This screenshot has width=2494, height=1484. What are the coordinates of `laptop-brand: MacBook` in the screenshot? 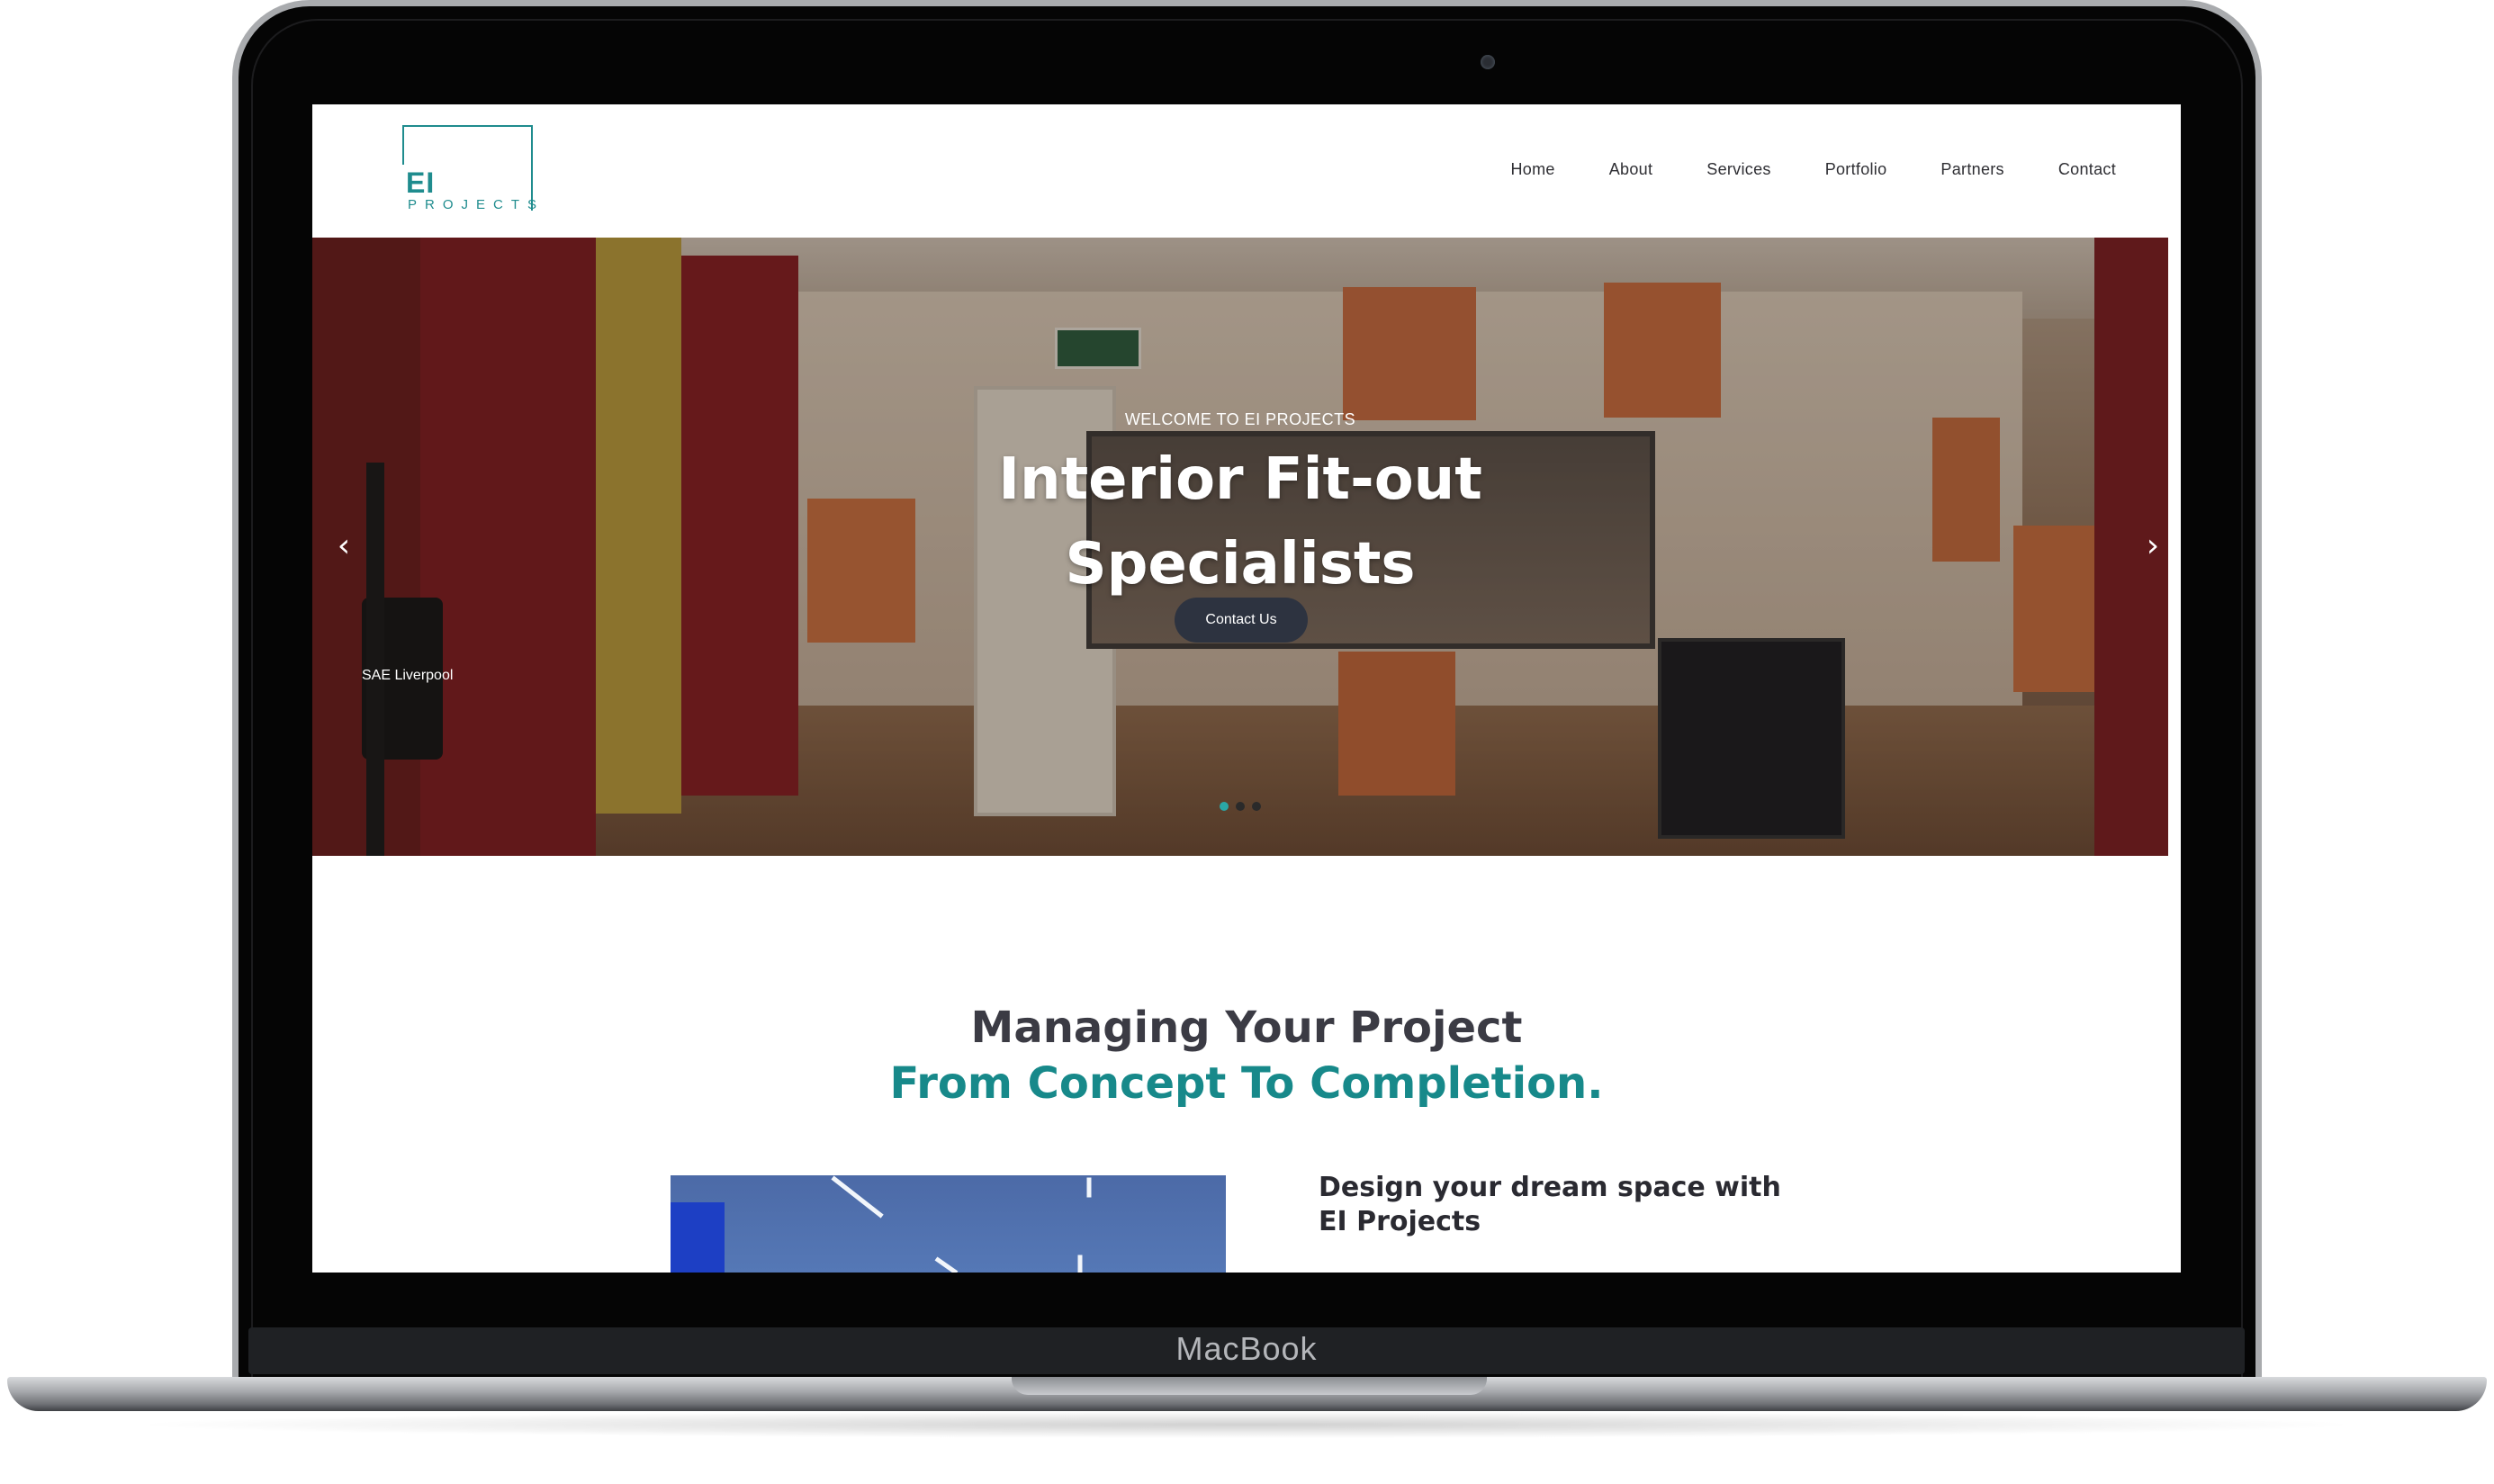 It's located at (1247, 1348).